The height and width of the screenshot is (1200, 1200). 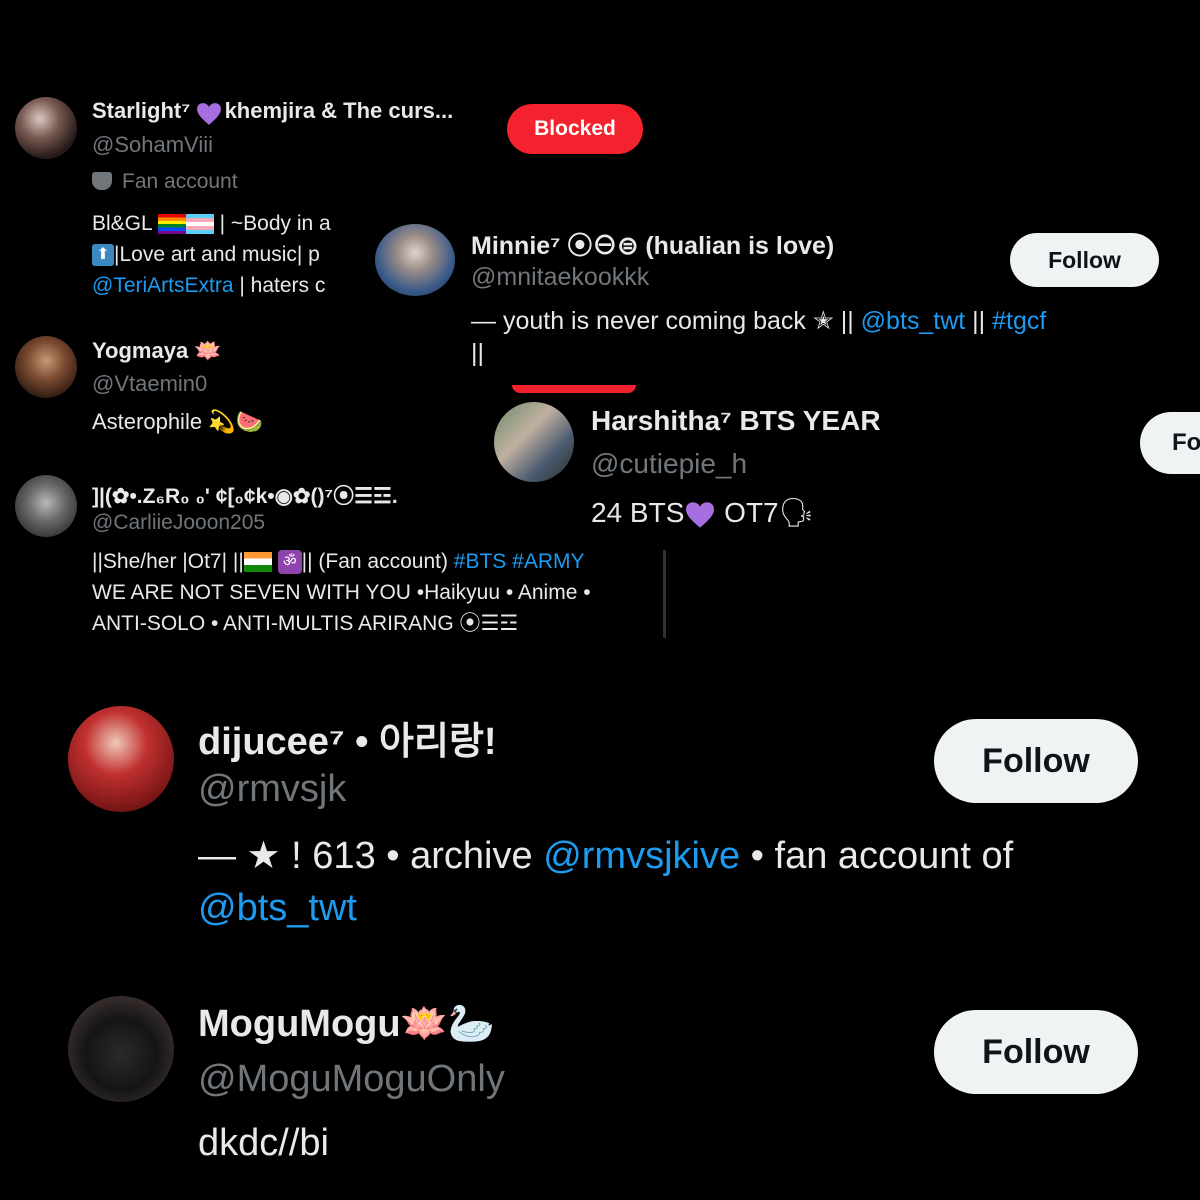 I want to click on mention-link: @rmvsjkive, so click(x=641, y=856).